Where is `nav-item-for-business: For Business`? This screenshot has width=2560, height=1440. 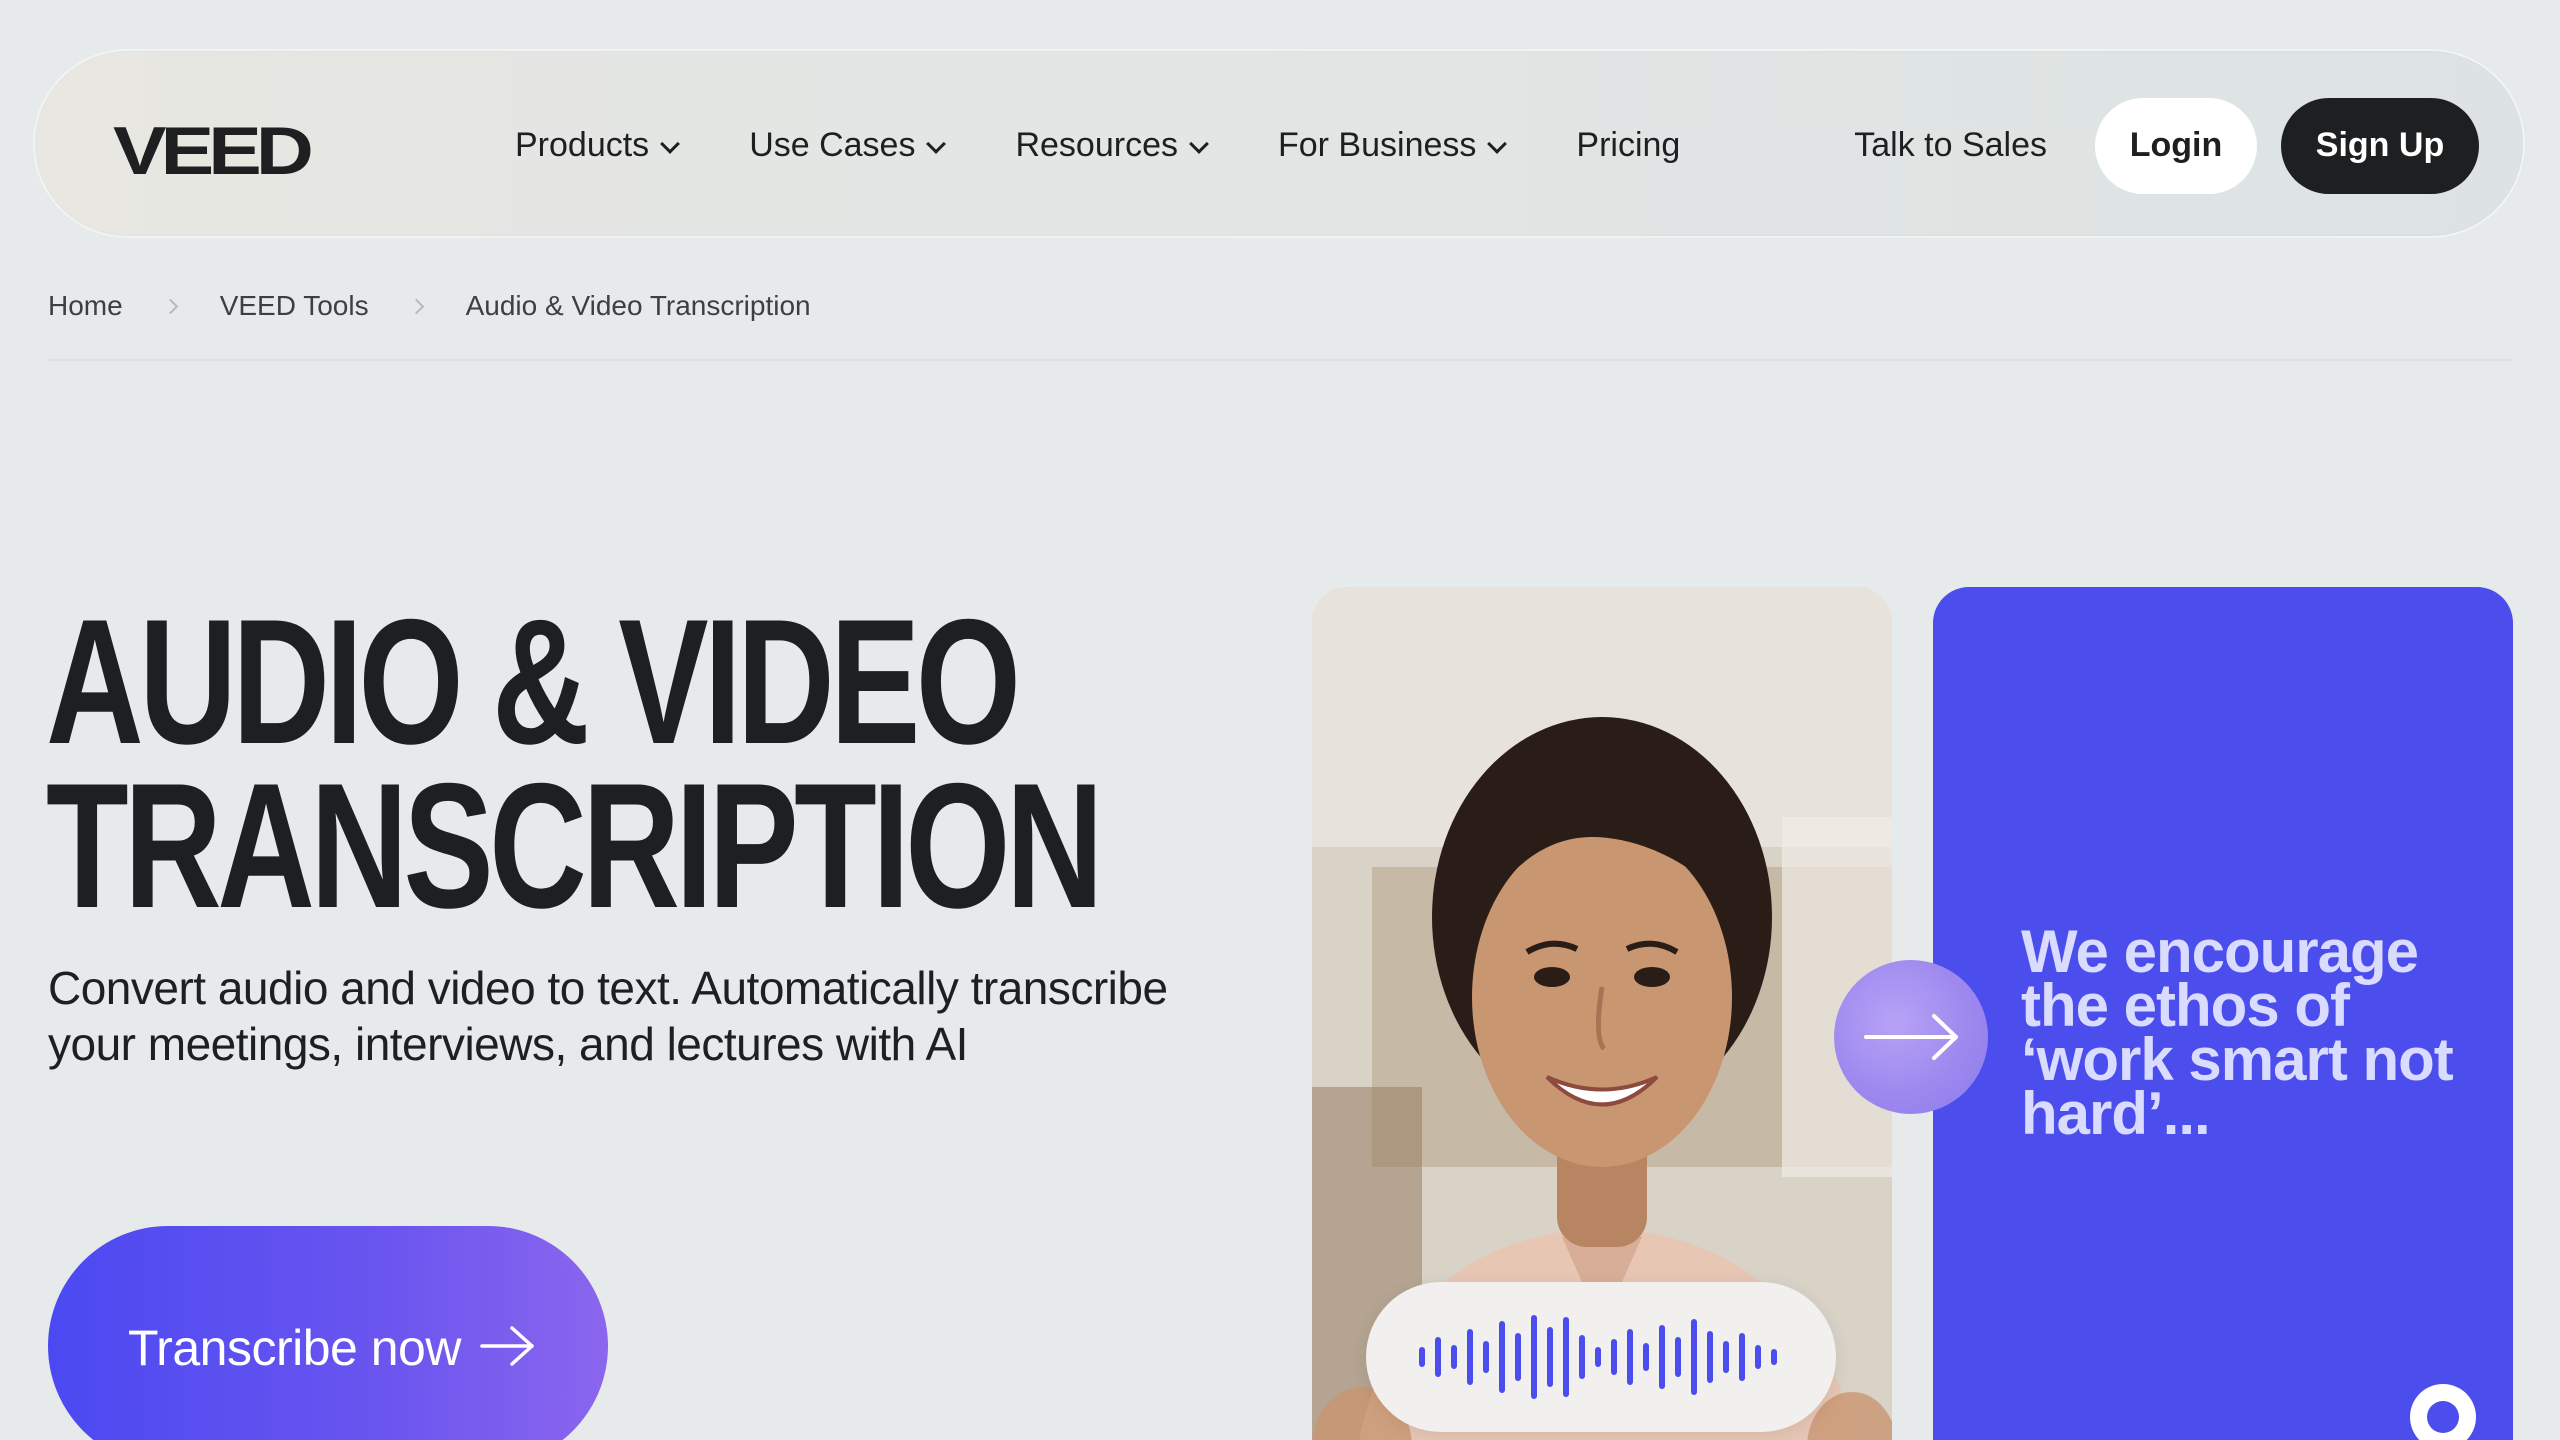 nav-item-for-business: For Business is located at coordinates (1392, 145).